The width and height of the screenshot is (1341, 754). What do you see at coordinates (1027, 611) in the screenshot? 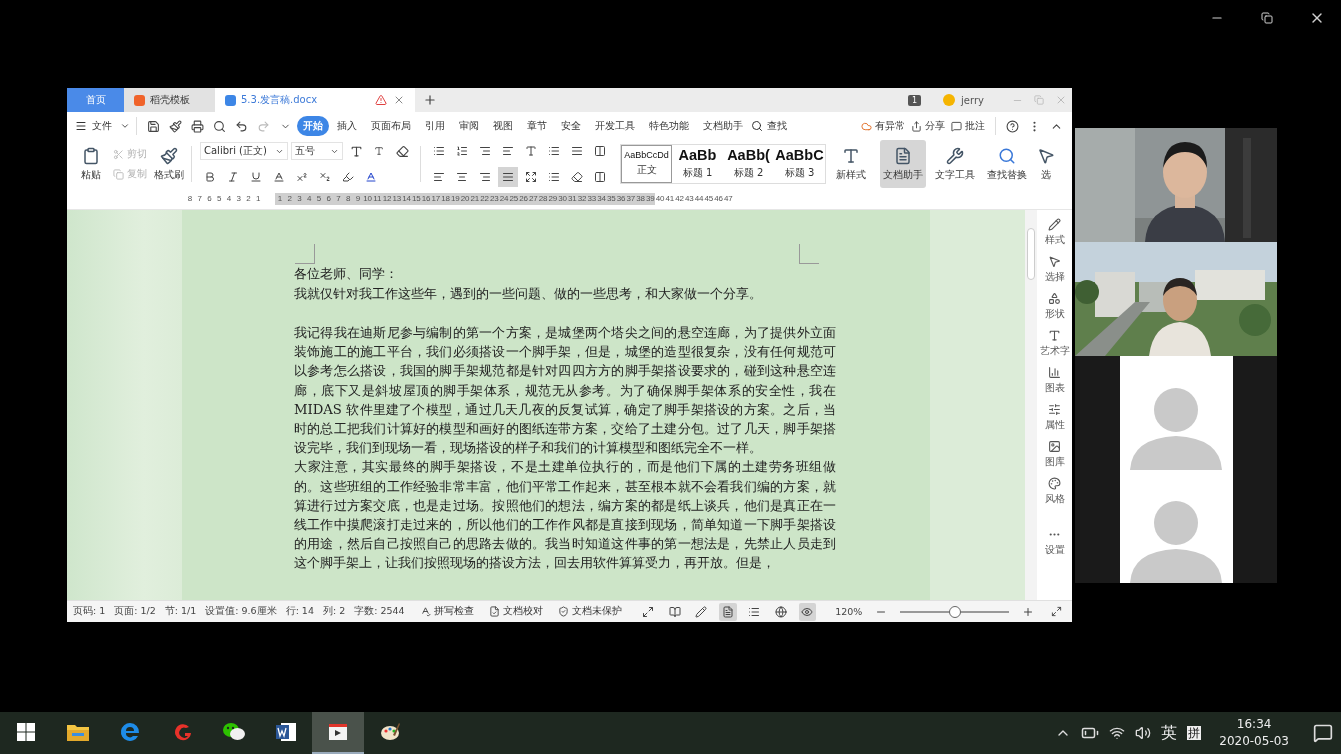
I see `zoom-in-icon` at bounding box center [1027, 611].